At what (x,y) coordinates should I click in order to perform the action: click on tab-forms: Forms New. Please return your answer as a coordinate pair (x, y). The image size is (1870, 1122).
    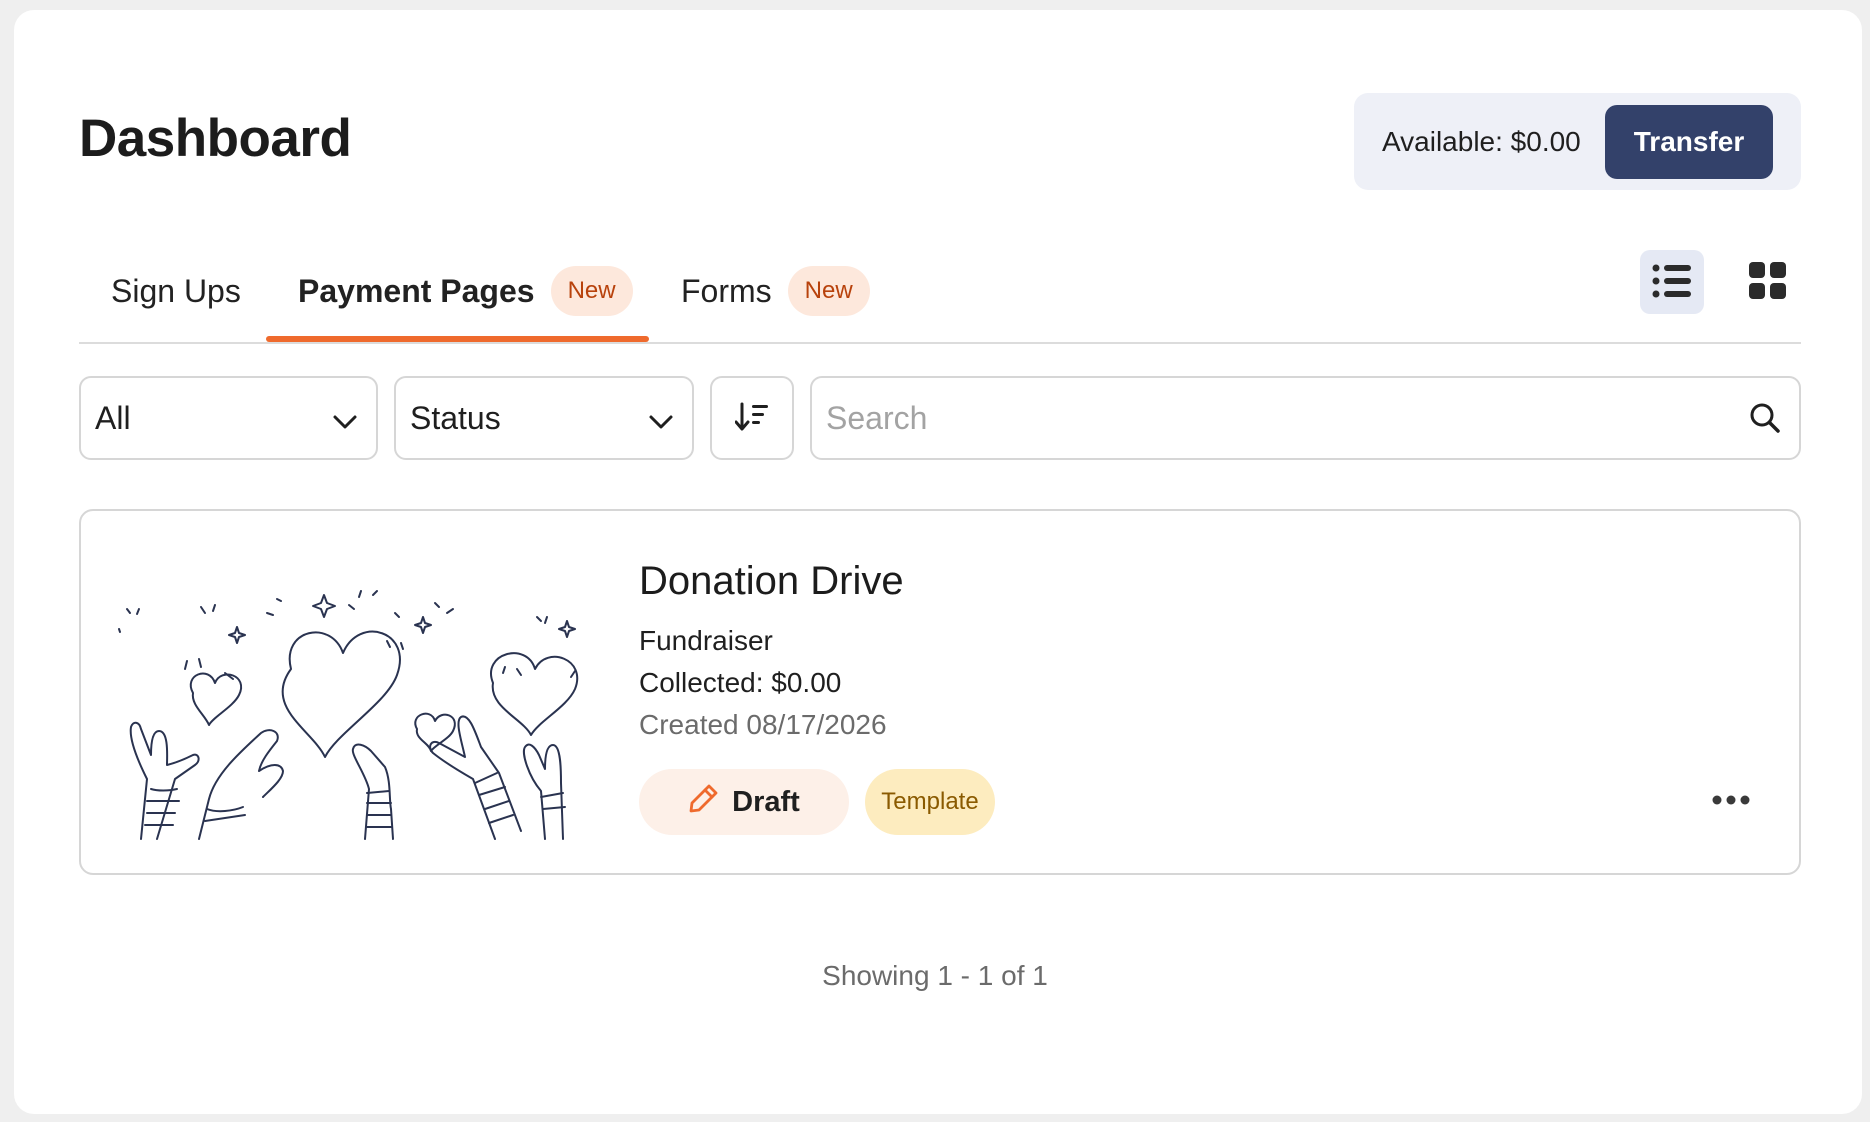
    Looking at the image, I should click on (775, 291).